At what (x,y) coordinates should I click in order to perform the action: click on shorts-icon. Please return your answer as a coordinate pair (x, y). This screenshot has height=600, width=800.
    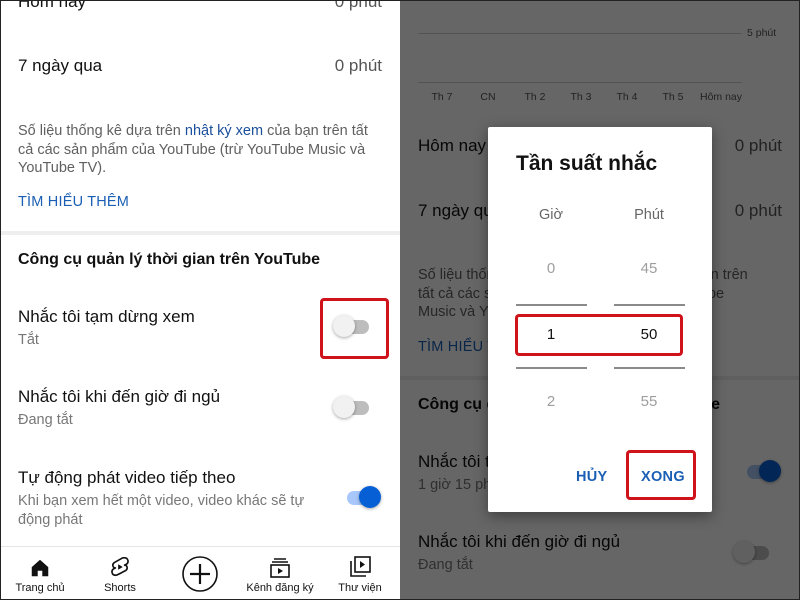
    Looking at the image, I should click on (120, 567).